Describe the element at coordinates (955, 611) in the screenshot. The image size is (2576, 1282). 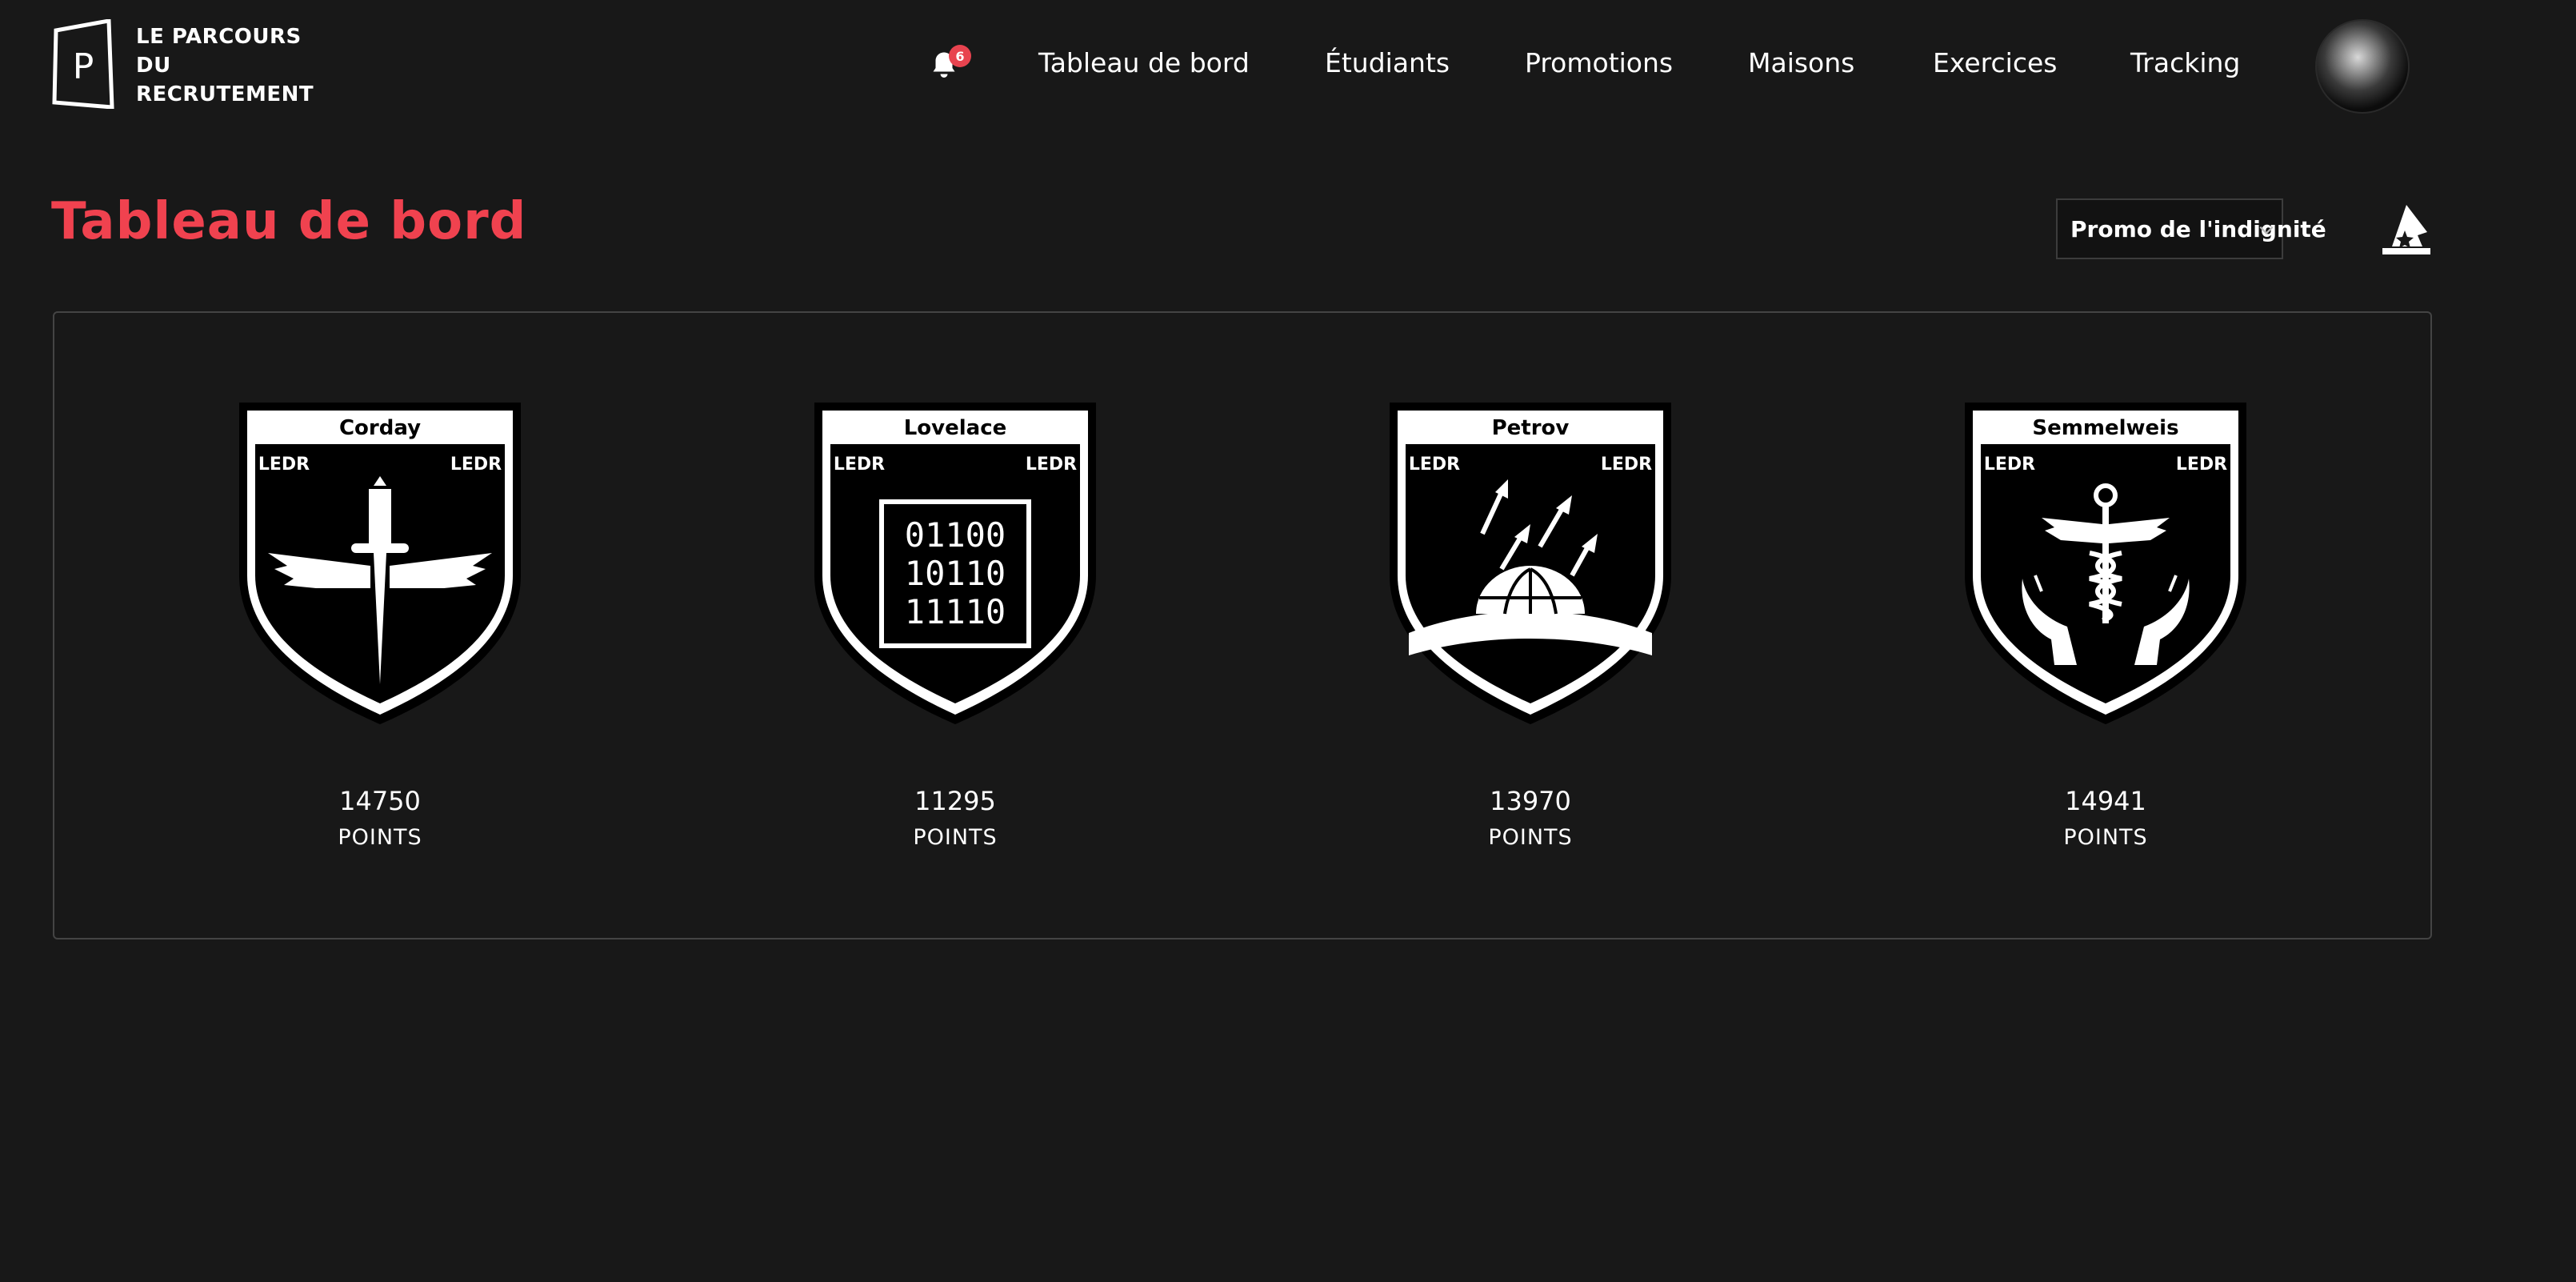
I see `svg-text: 11110` at that location.